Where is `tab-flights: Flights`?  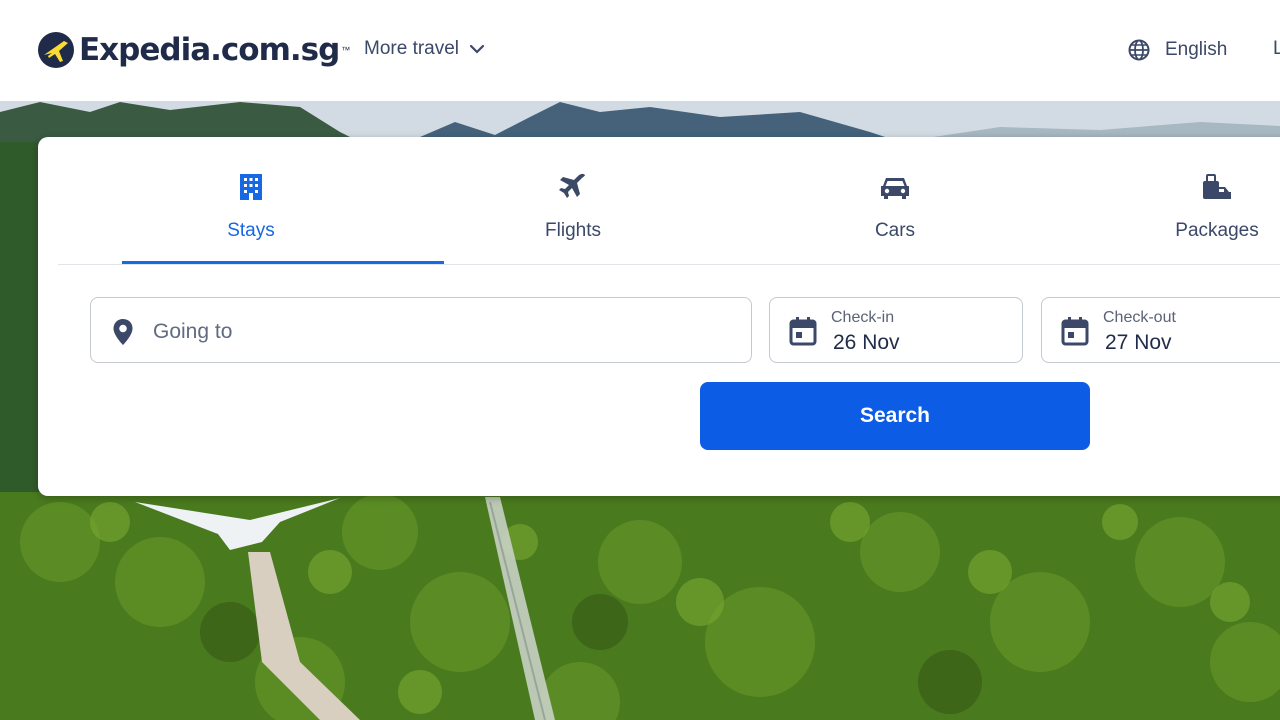 tab-flights: Flights is located at coordinates (573, 200).